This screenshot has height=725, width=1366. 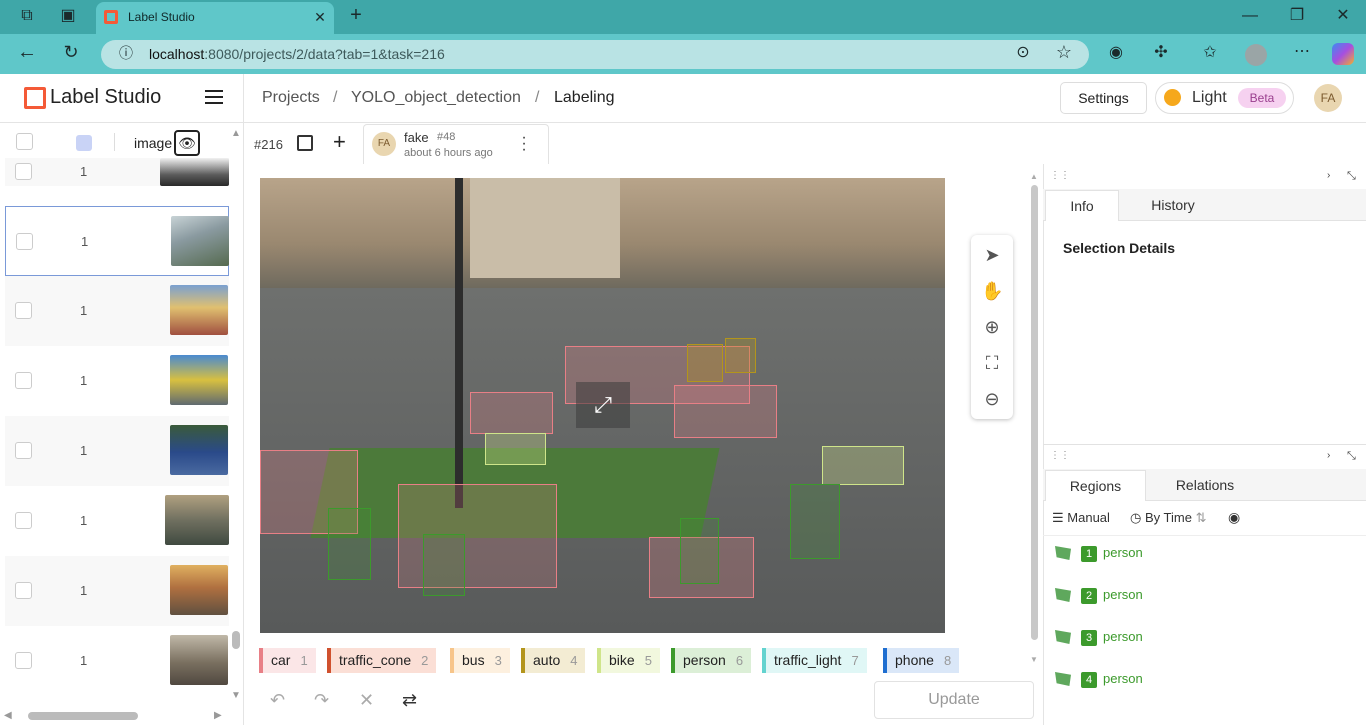 What do you see at coordinates (214, 97) in the screenshot?
I see `menu-hamburger-icon` at bounding box center [214, 97].